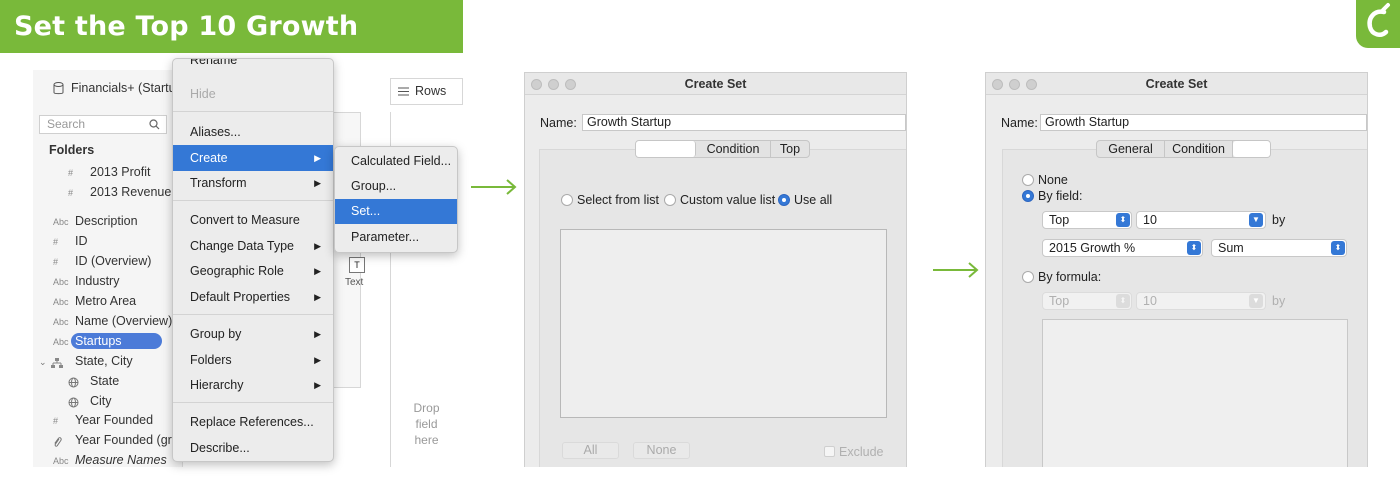 This screenshot has height=487, width=1400. Describe the element at coordinates (209, 158) in the screenshot. I see `menu-item-create-label: Create` at that location.